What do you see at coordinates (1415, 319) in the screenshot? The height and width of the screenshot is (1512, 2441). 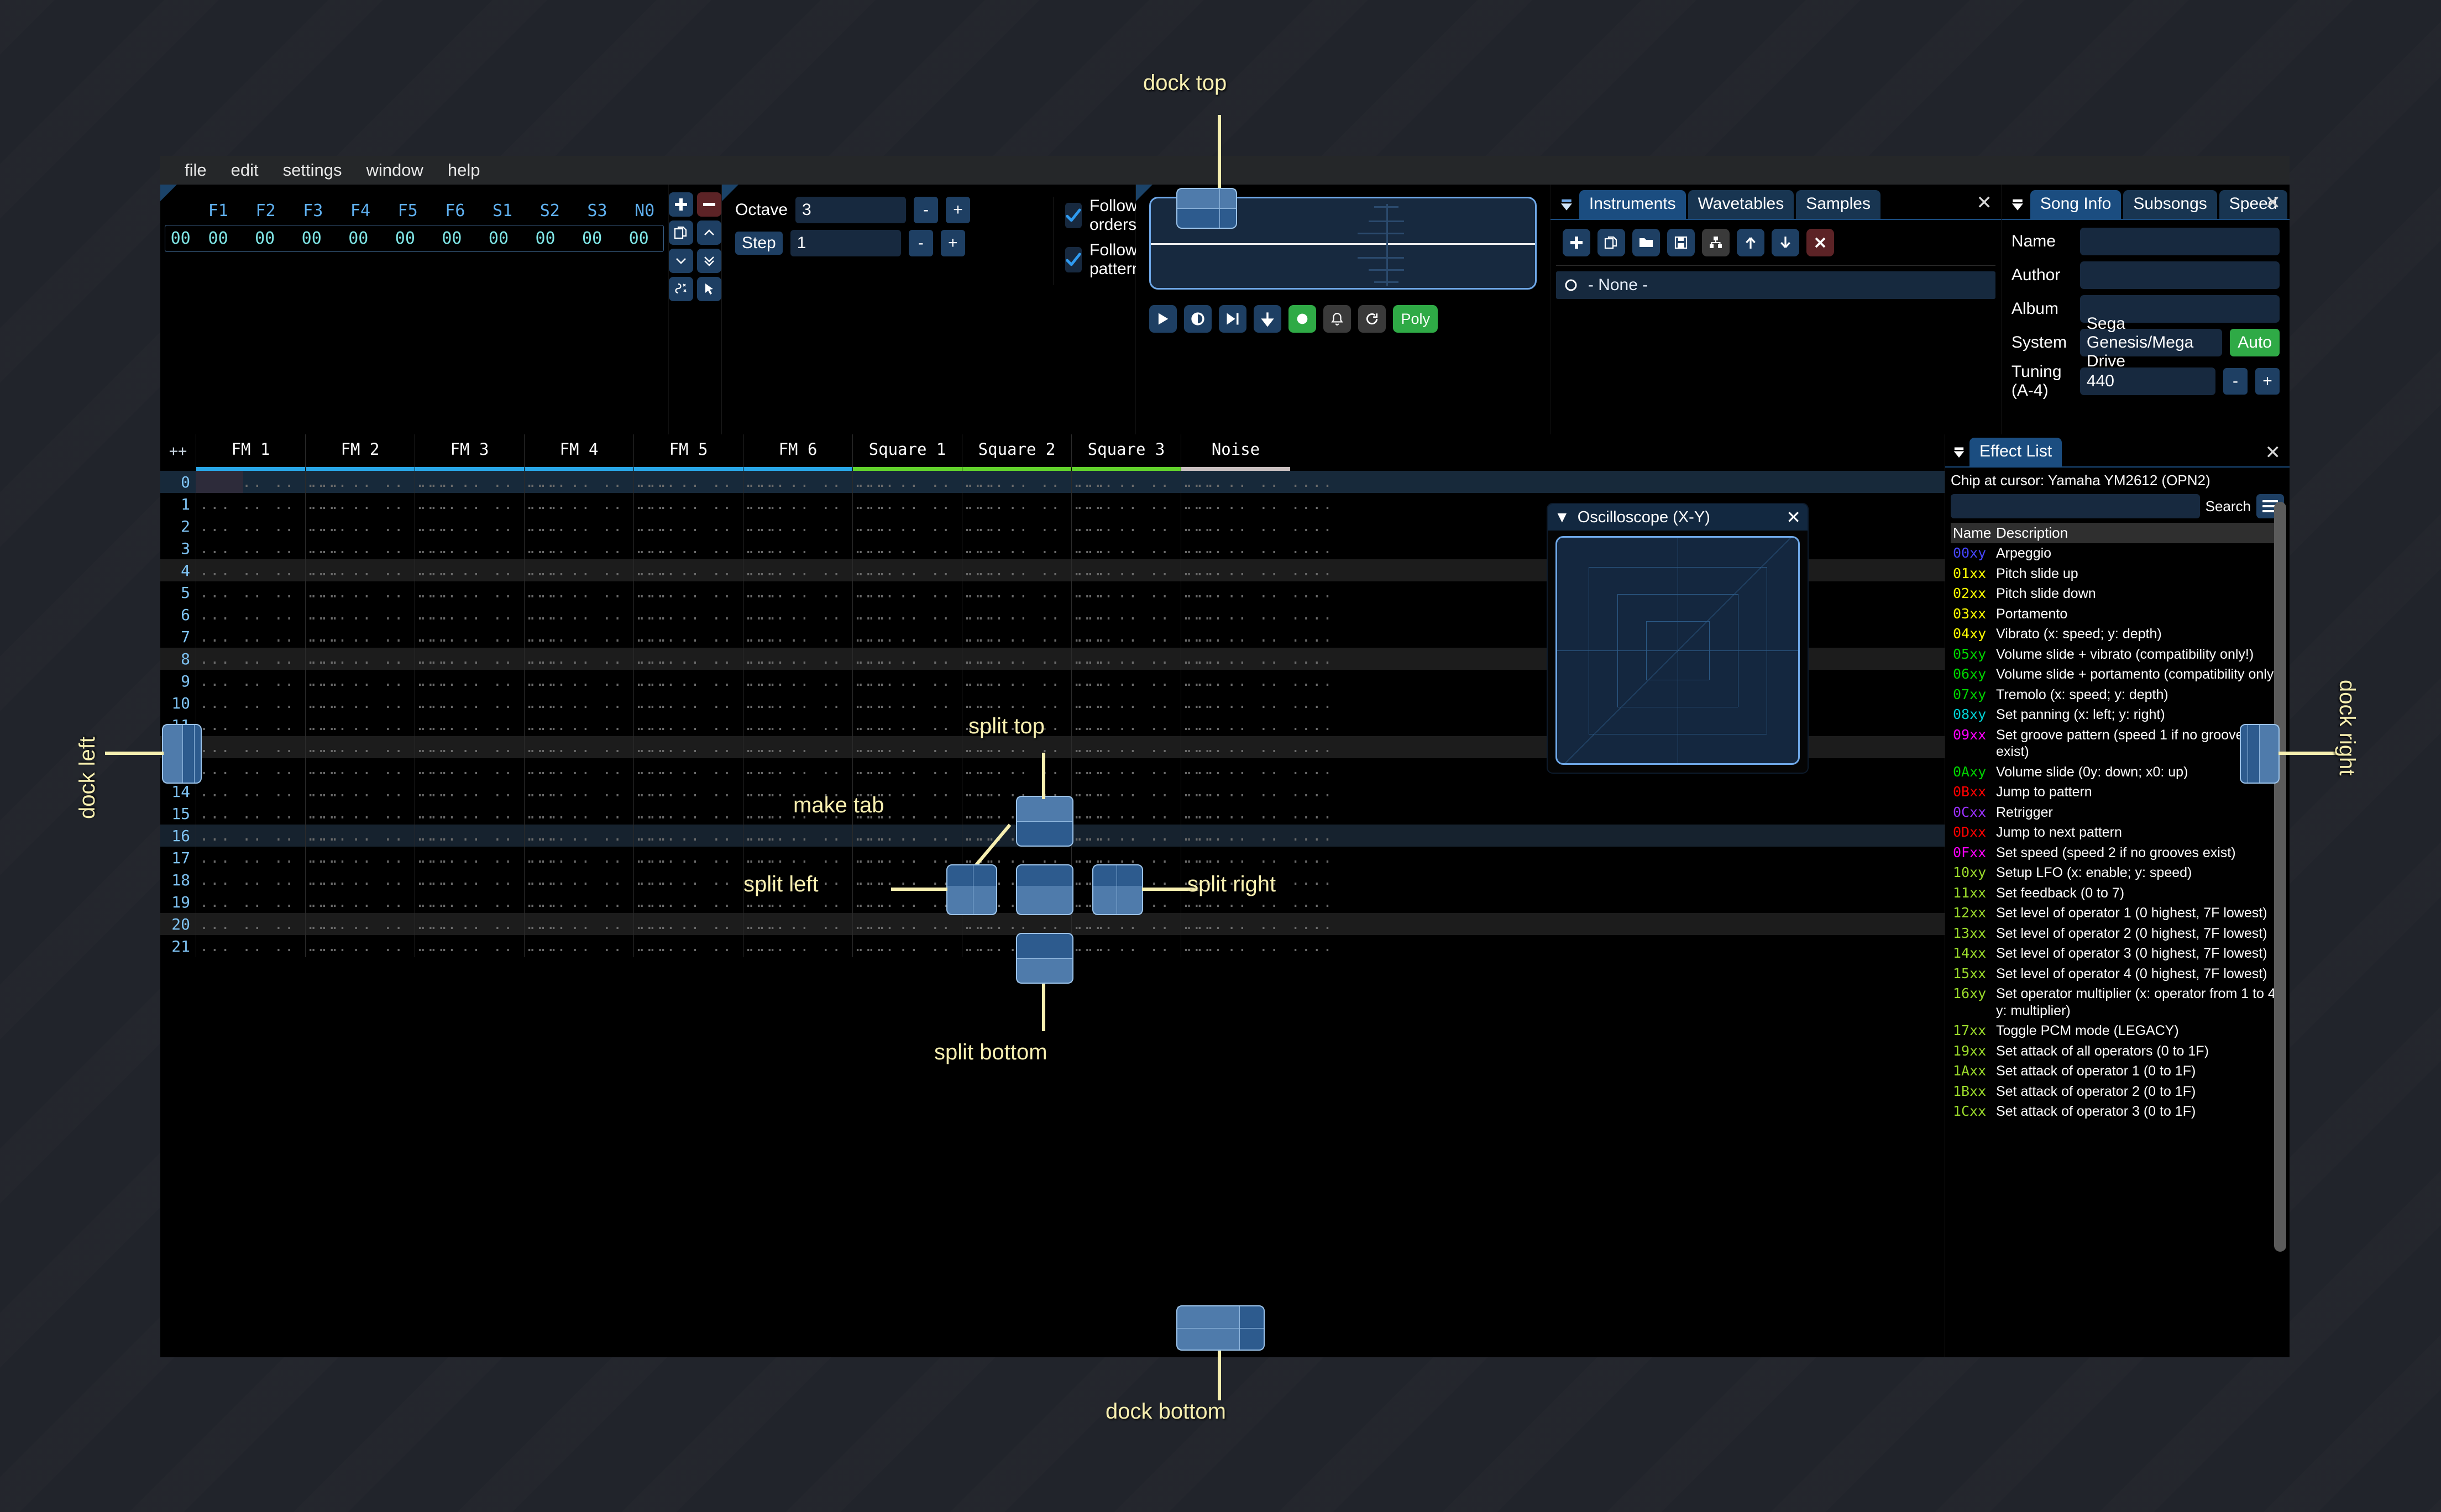 I see `poly-mono-toggle: Poly` at bounding box center [1415, 319].